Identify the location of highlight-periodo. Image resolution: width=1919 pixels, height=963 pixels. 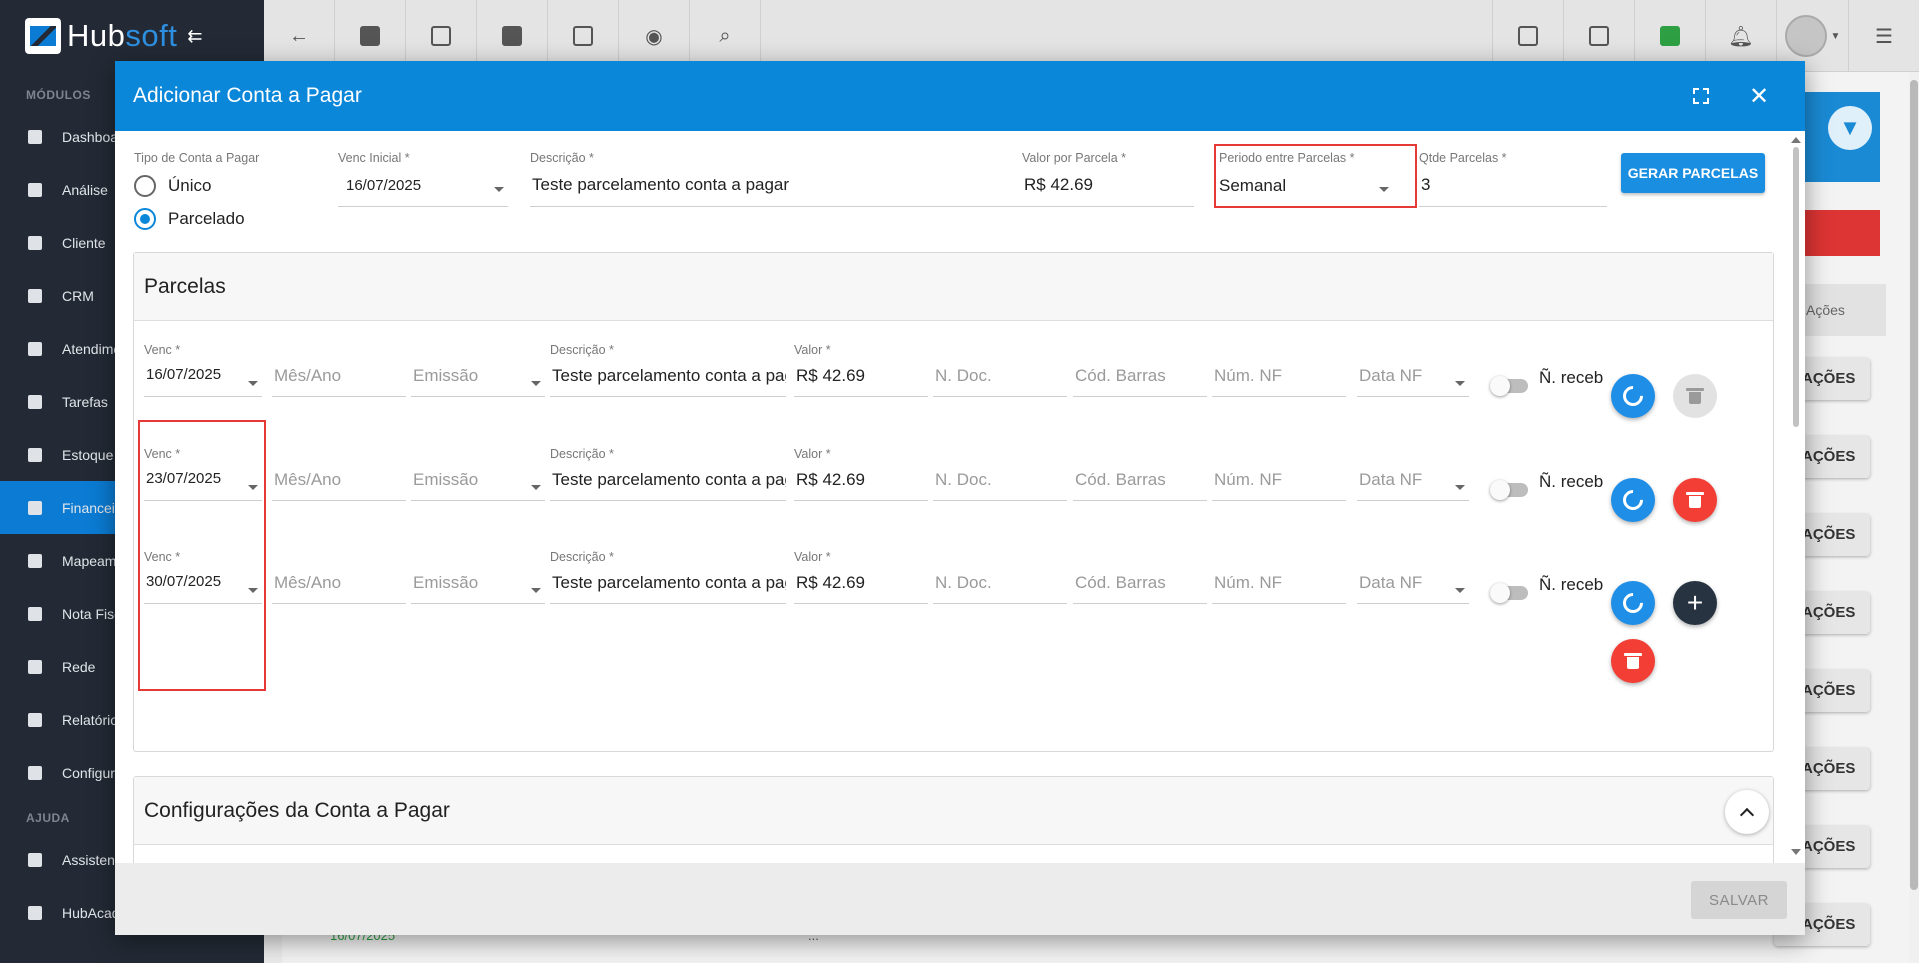
(1315, 176).